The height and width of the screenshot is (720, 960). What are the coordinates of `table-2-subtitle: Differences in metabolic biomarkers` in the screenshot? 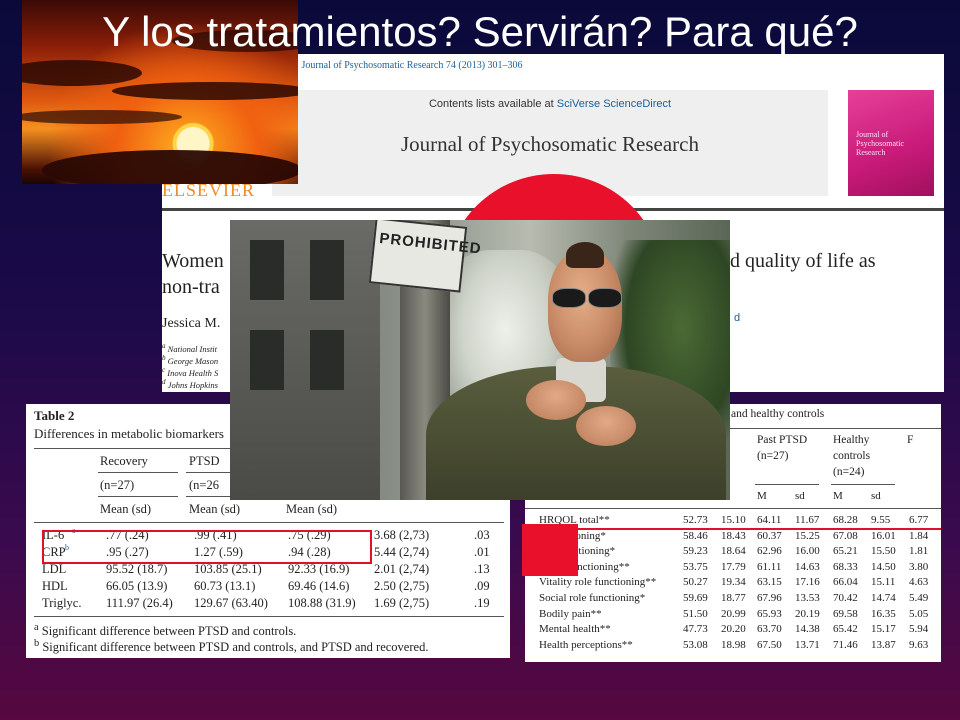 It's located at (129, 433).